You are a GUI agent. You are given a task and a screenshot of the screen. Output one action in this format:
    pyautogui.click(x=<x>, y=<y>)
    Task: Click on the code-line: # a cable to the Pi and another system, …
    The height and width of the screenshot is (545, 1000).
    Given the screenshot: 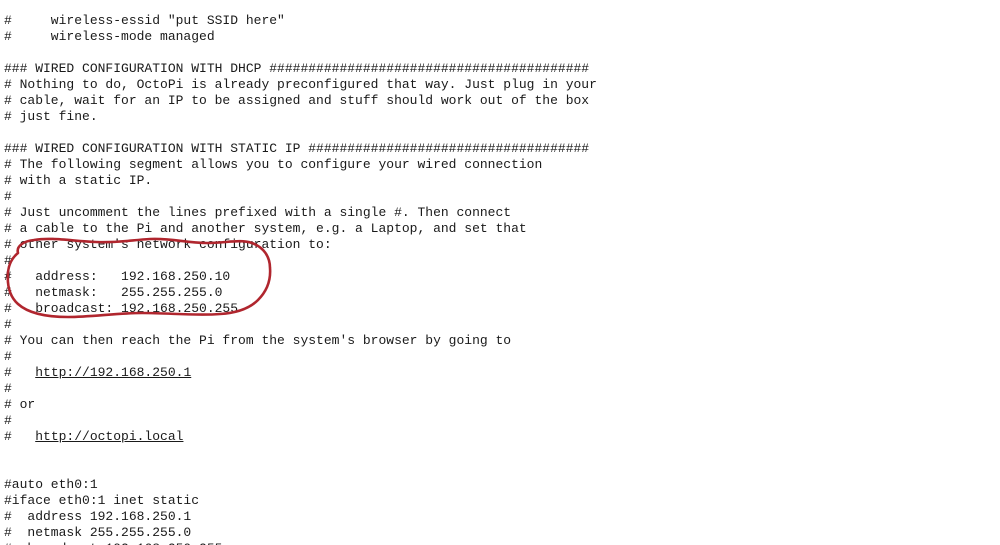 What is the action you would take?
    pyautogui.click(x=265, y=228)
    